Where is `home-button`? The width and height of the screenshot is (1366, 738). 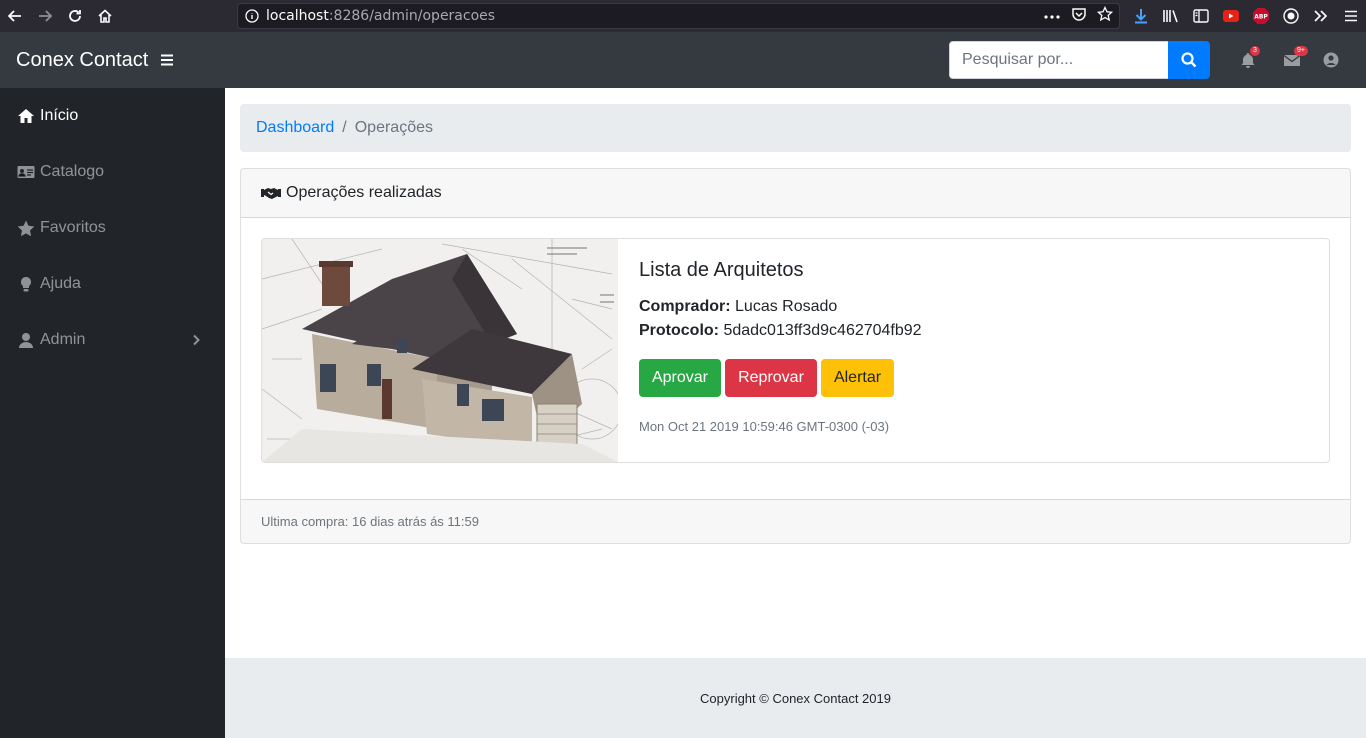
home-button is located at coordinates (105, 16).